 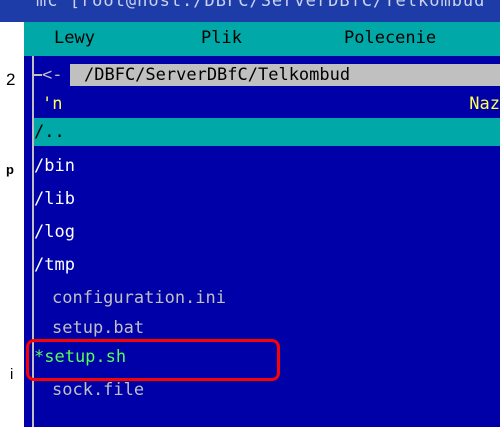 I want to click on background-window: 2 p i, so click(x=12, y=224).